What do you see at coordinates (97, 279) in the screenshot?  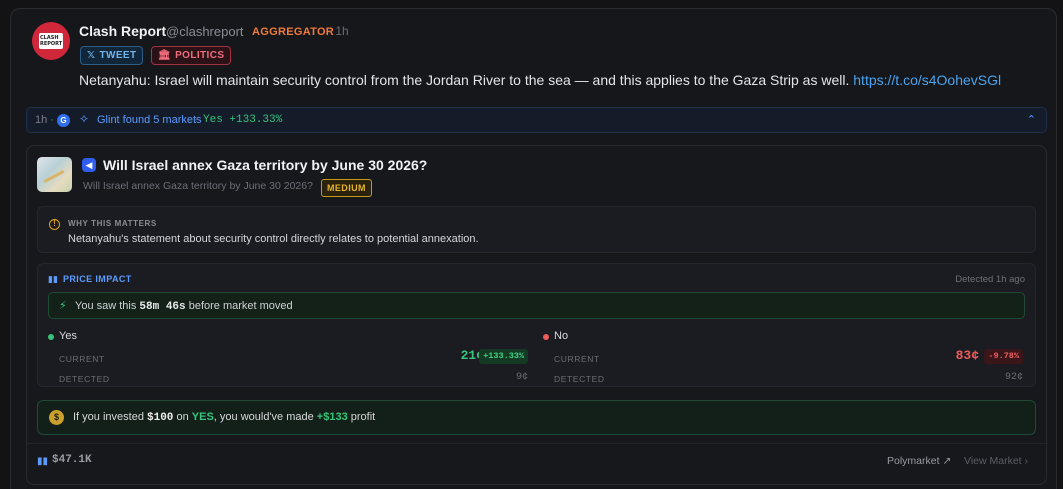 I see `impact-heading: PRICE IMPACT` at bounding box center [97, 279].